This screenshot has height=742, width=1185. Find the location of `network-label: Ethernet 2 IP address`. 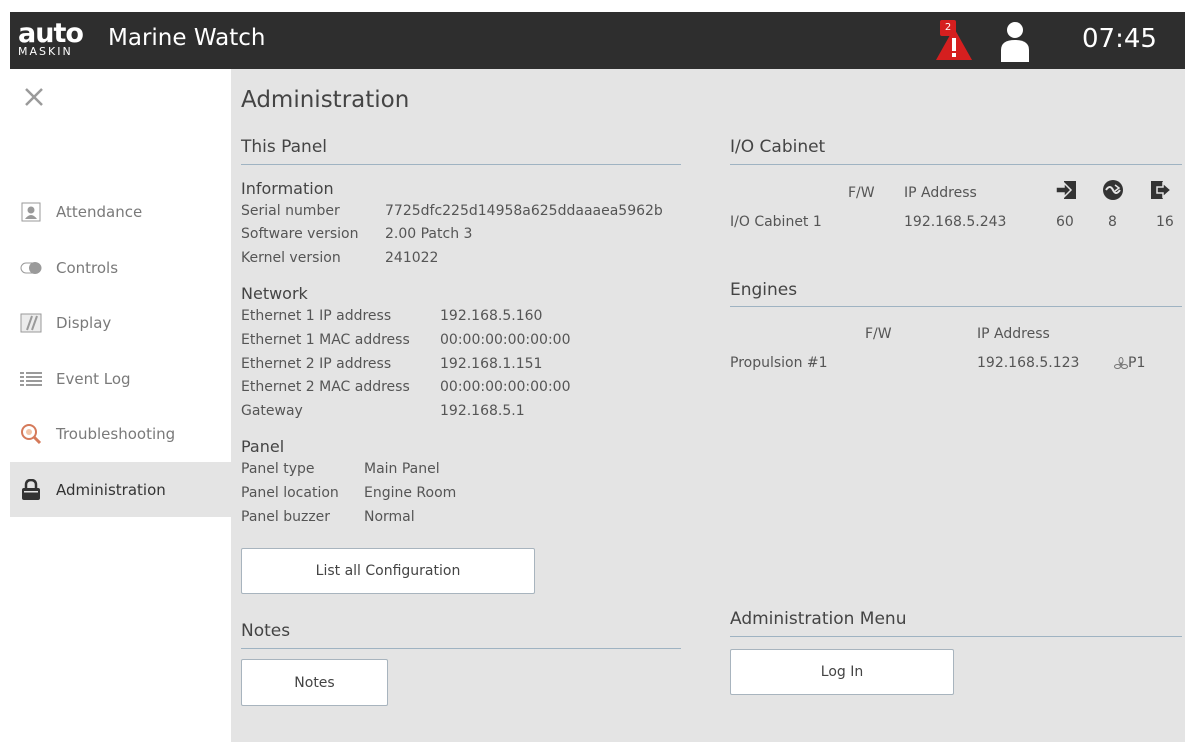

network-label: Ethernet 2 IP address is located at coordinates (316, 364).